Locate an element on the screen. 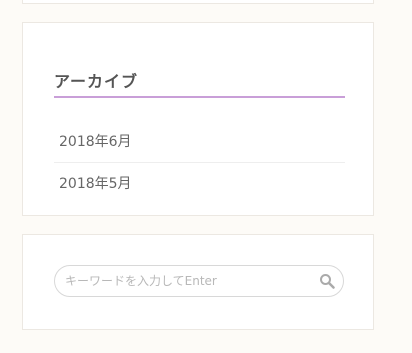  search-input is located at coordinates (180, 281).